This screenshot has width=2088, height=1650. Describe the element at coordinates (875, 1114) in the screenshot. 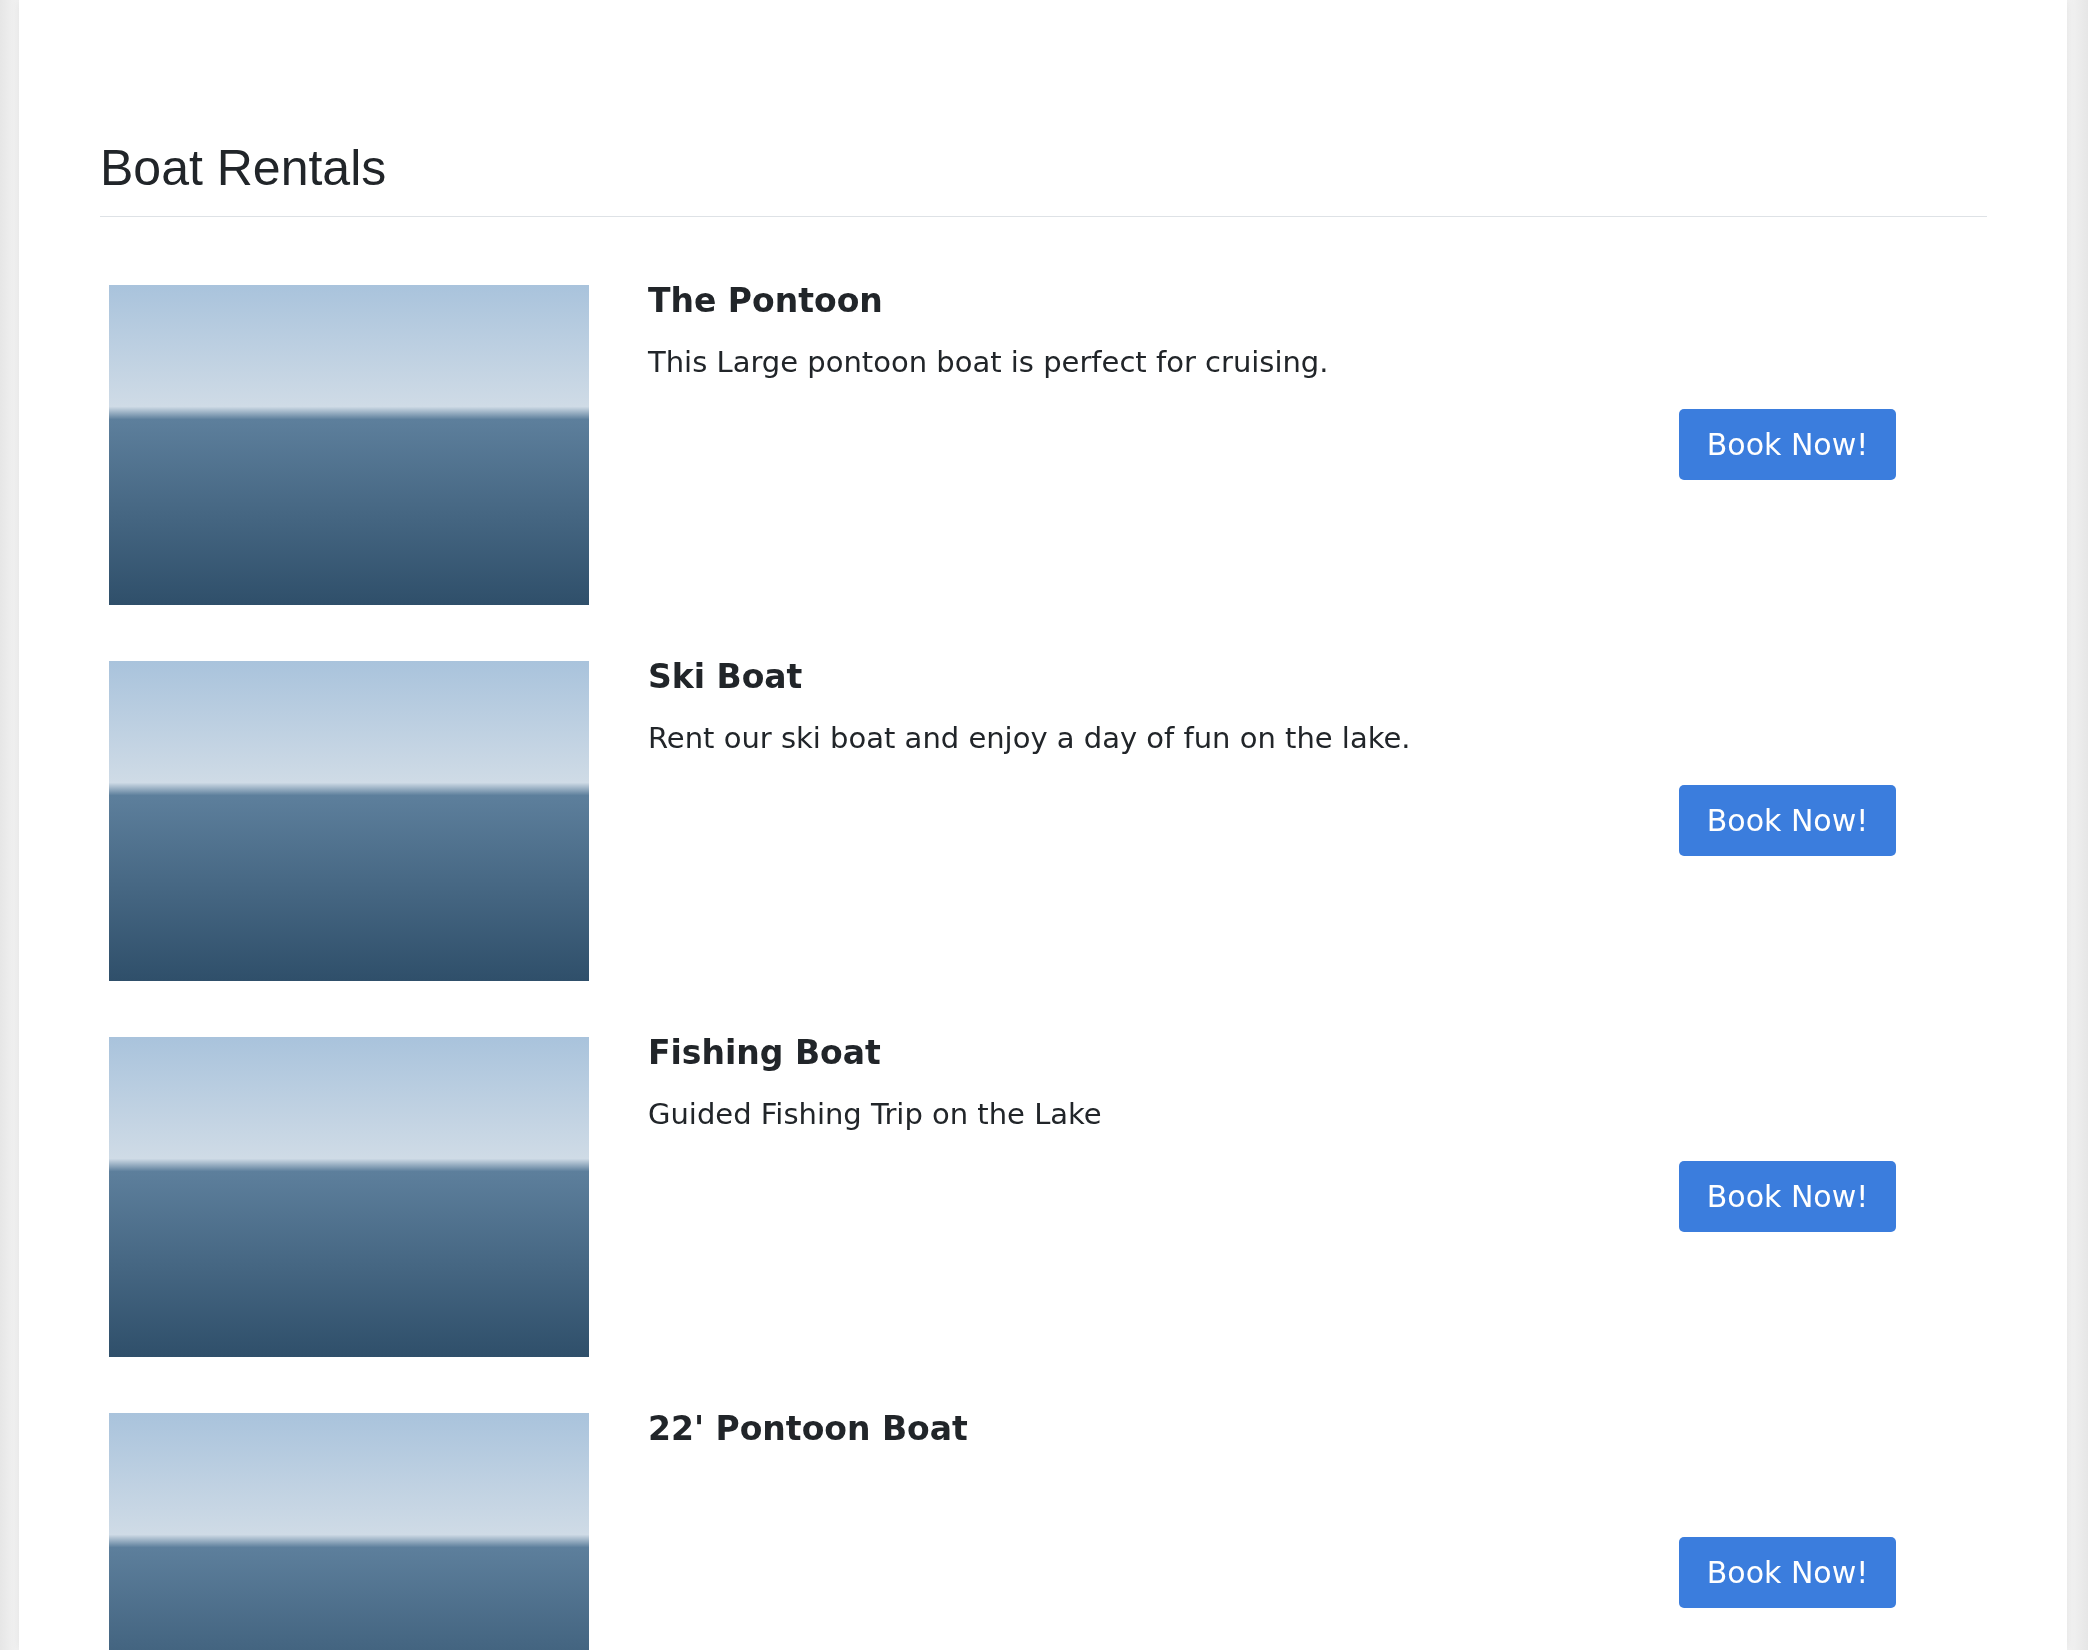

I see `boat-description: Guided Fishing Trip on the Lake` at that location.